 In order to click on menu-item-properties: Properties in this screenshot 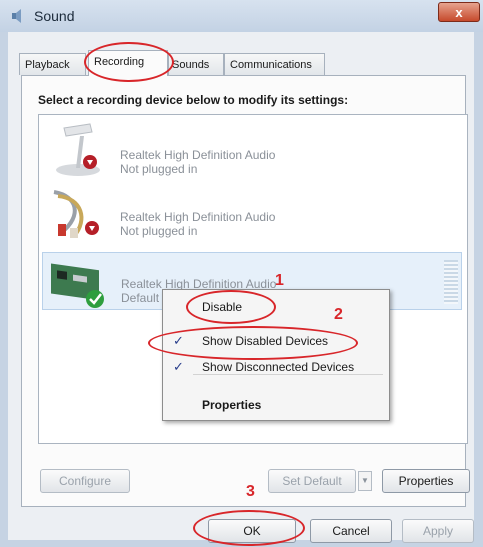, I will do `click(276, 405)`.